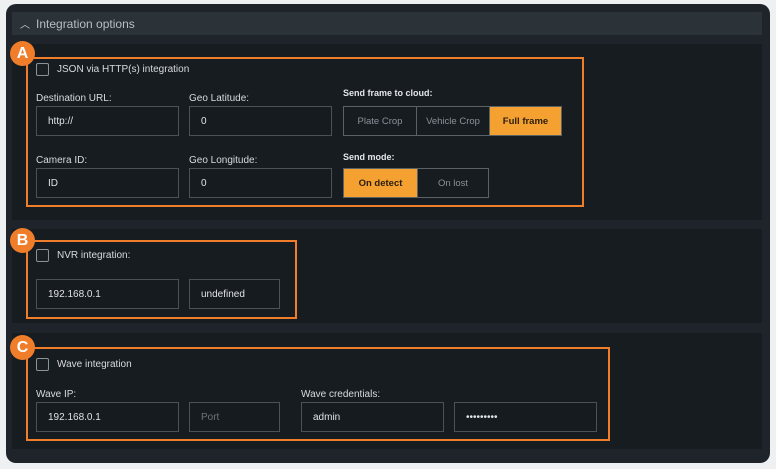  Describe the element at coordinates (107, 417) in the screenshot. I see `wave-ip-input: 192.168.0.1` at that location.